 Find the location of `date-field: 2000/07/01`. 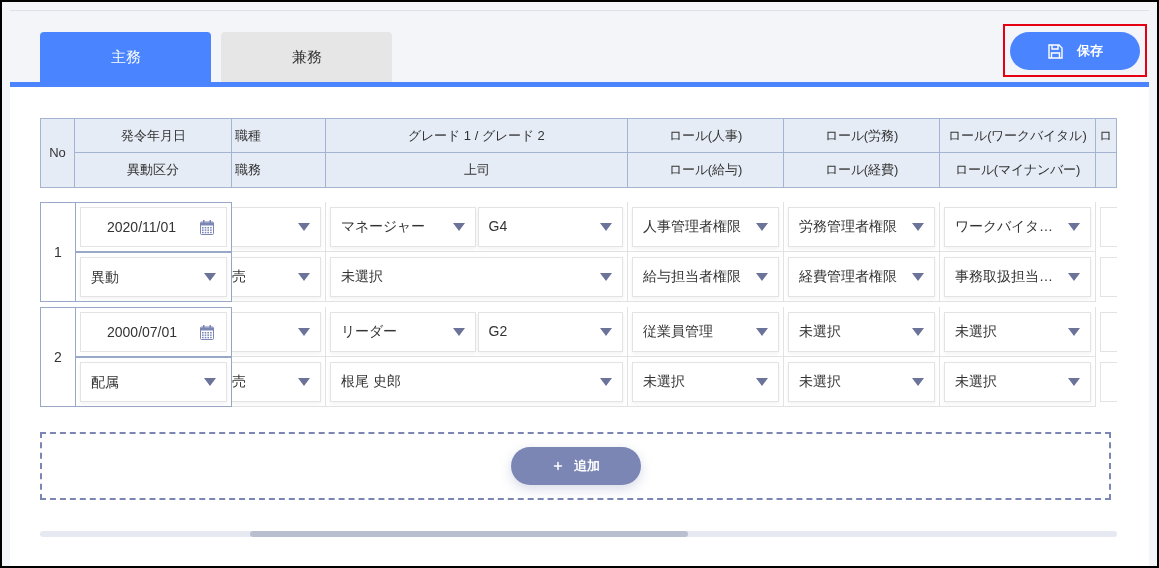

date-field: 2000/07/01 is located at coordinates (153, 332).